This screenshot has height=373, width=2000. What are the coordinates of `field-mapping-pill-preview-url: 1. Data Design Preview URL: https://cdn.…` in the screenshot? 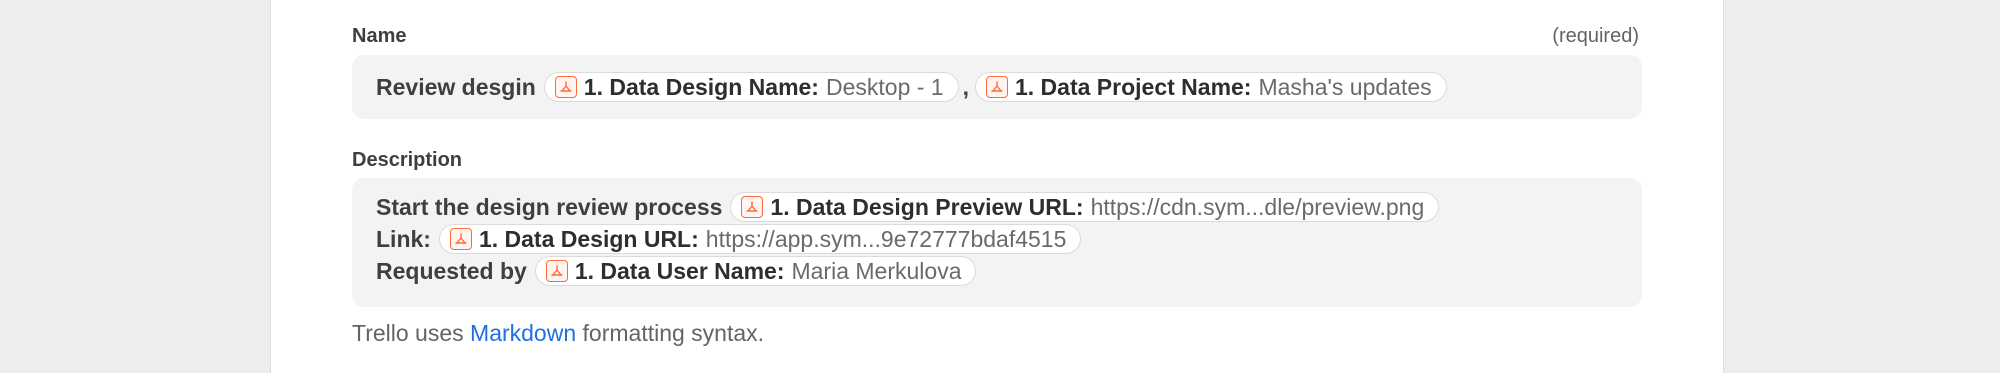 It's located at (1085, 207).